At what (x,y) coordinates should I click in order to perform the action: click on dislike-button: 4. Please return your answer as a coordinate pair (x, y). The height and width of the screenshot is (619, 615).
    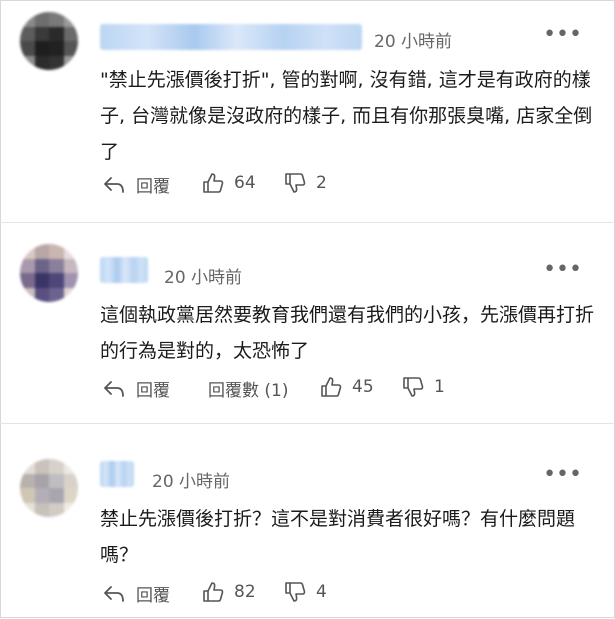
    Looking at the image, I should click on (305, 592).